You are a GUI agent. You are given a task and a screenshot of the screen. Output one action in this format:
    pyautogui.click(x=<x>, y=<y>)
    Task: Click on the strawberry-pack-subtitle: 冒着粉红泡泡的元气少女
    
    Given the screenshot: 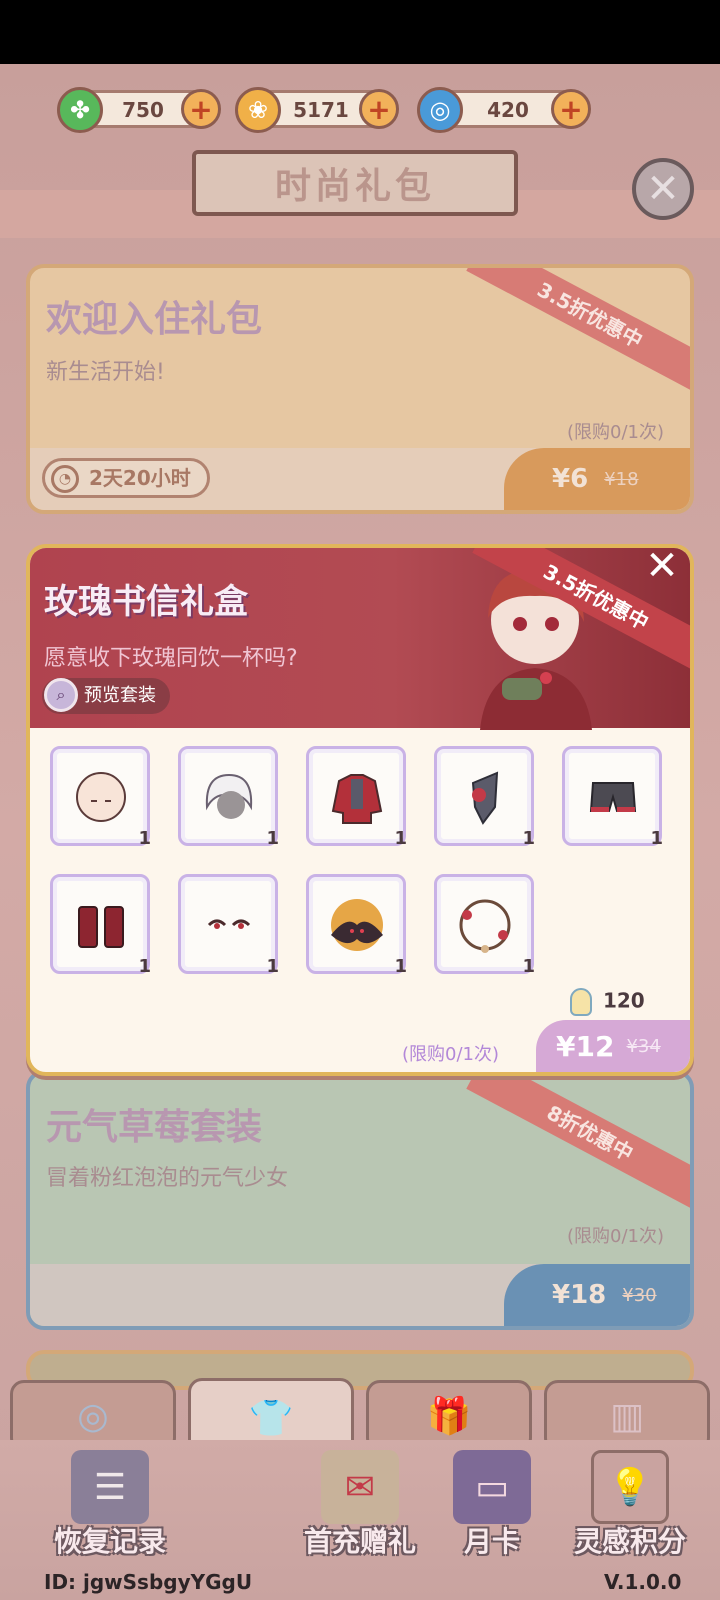 What is the action you would take?
    pyautogui.click(x=167, y=1178)
    